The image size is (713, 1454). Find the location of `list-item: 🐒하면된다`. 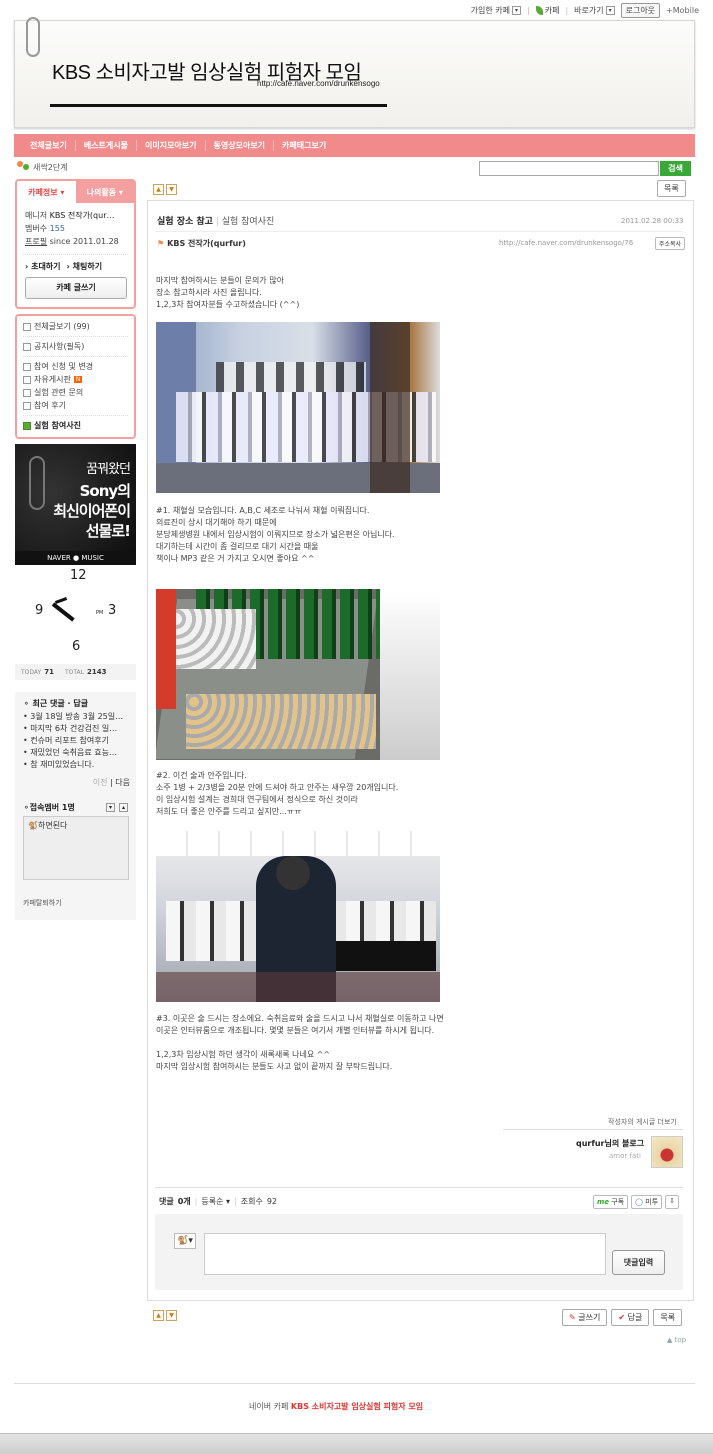

list-item: 🐒하면된다 is located at coordinates (76, 825).